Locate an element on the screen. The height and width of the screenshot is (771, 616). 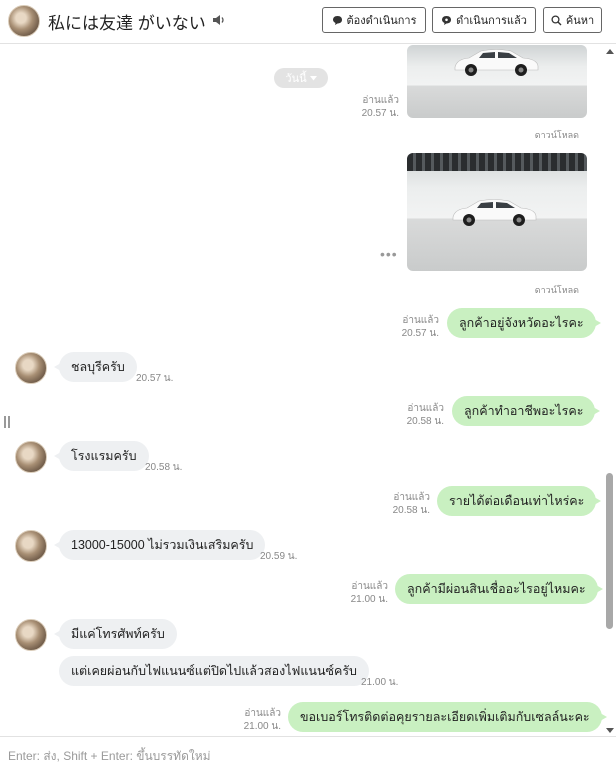
message-text: มีแค่โทรศัพท์ครับ is located at coordinates (118, 634).